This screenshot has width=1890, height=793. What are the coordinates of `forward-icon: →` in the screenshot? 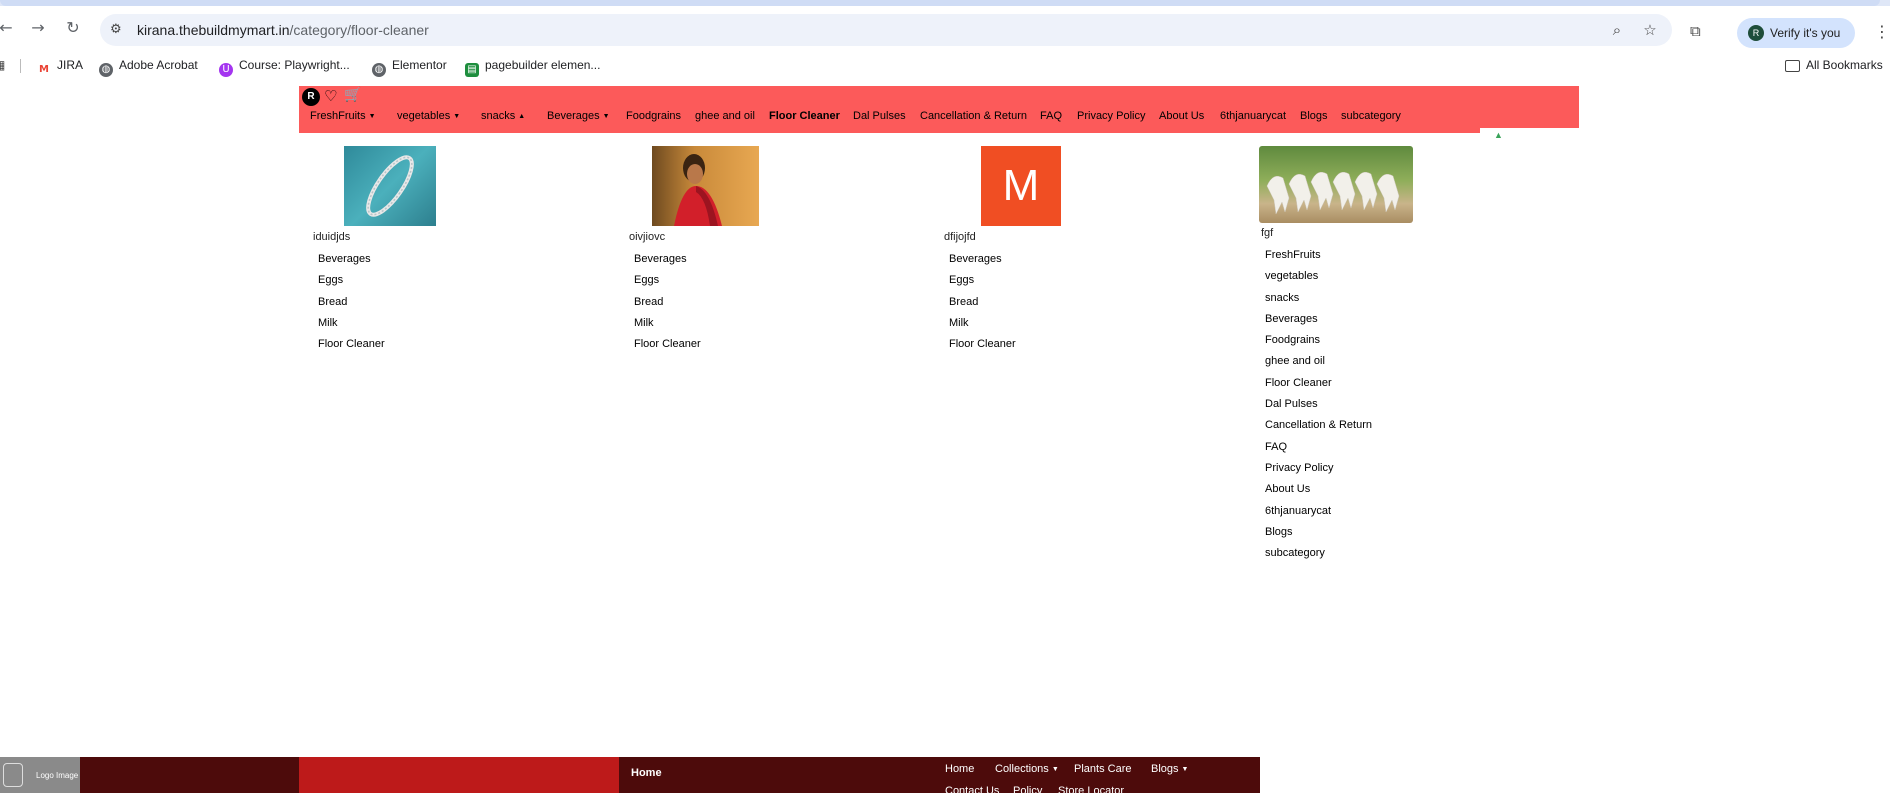 It's located at (38, 28).